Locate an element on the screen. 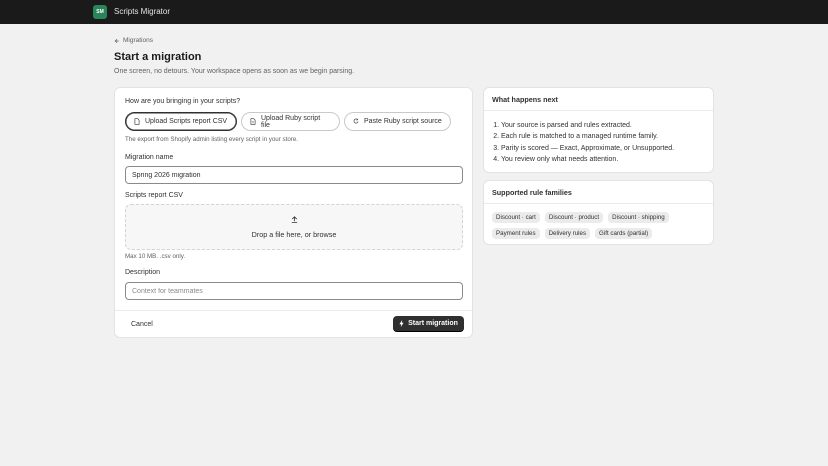 Image resolution: width=828 pixels, height=466 pixels. start-migration-button: Start migration is located at coordinates (428, 323).